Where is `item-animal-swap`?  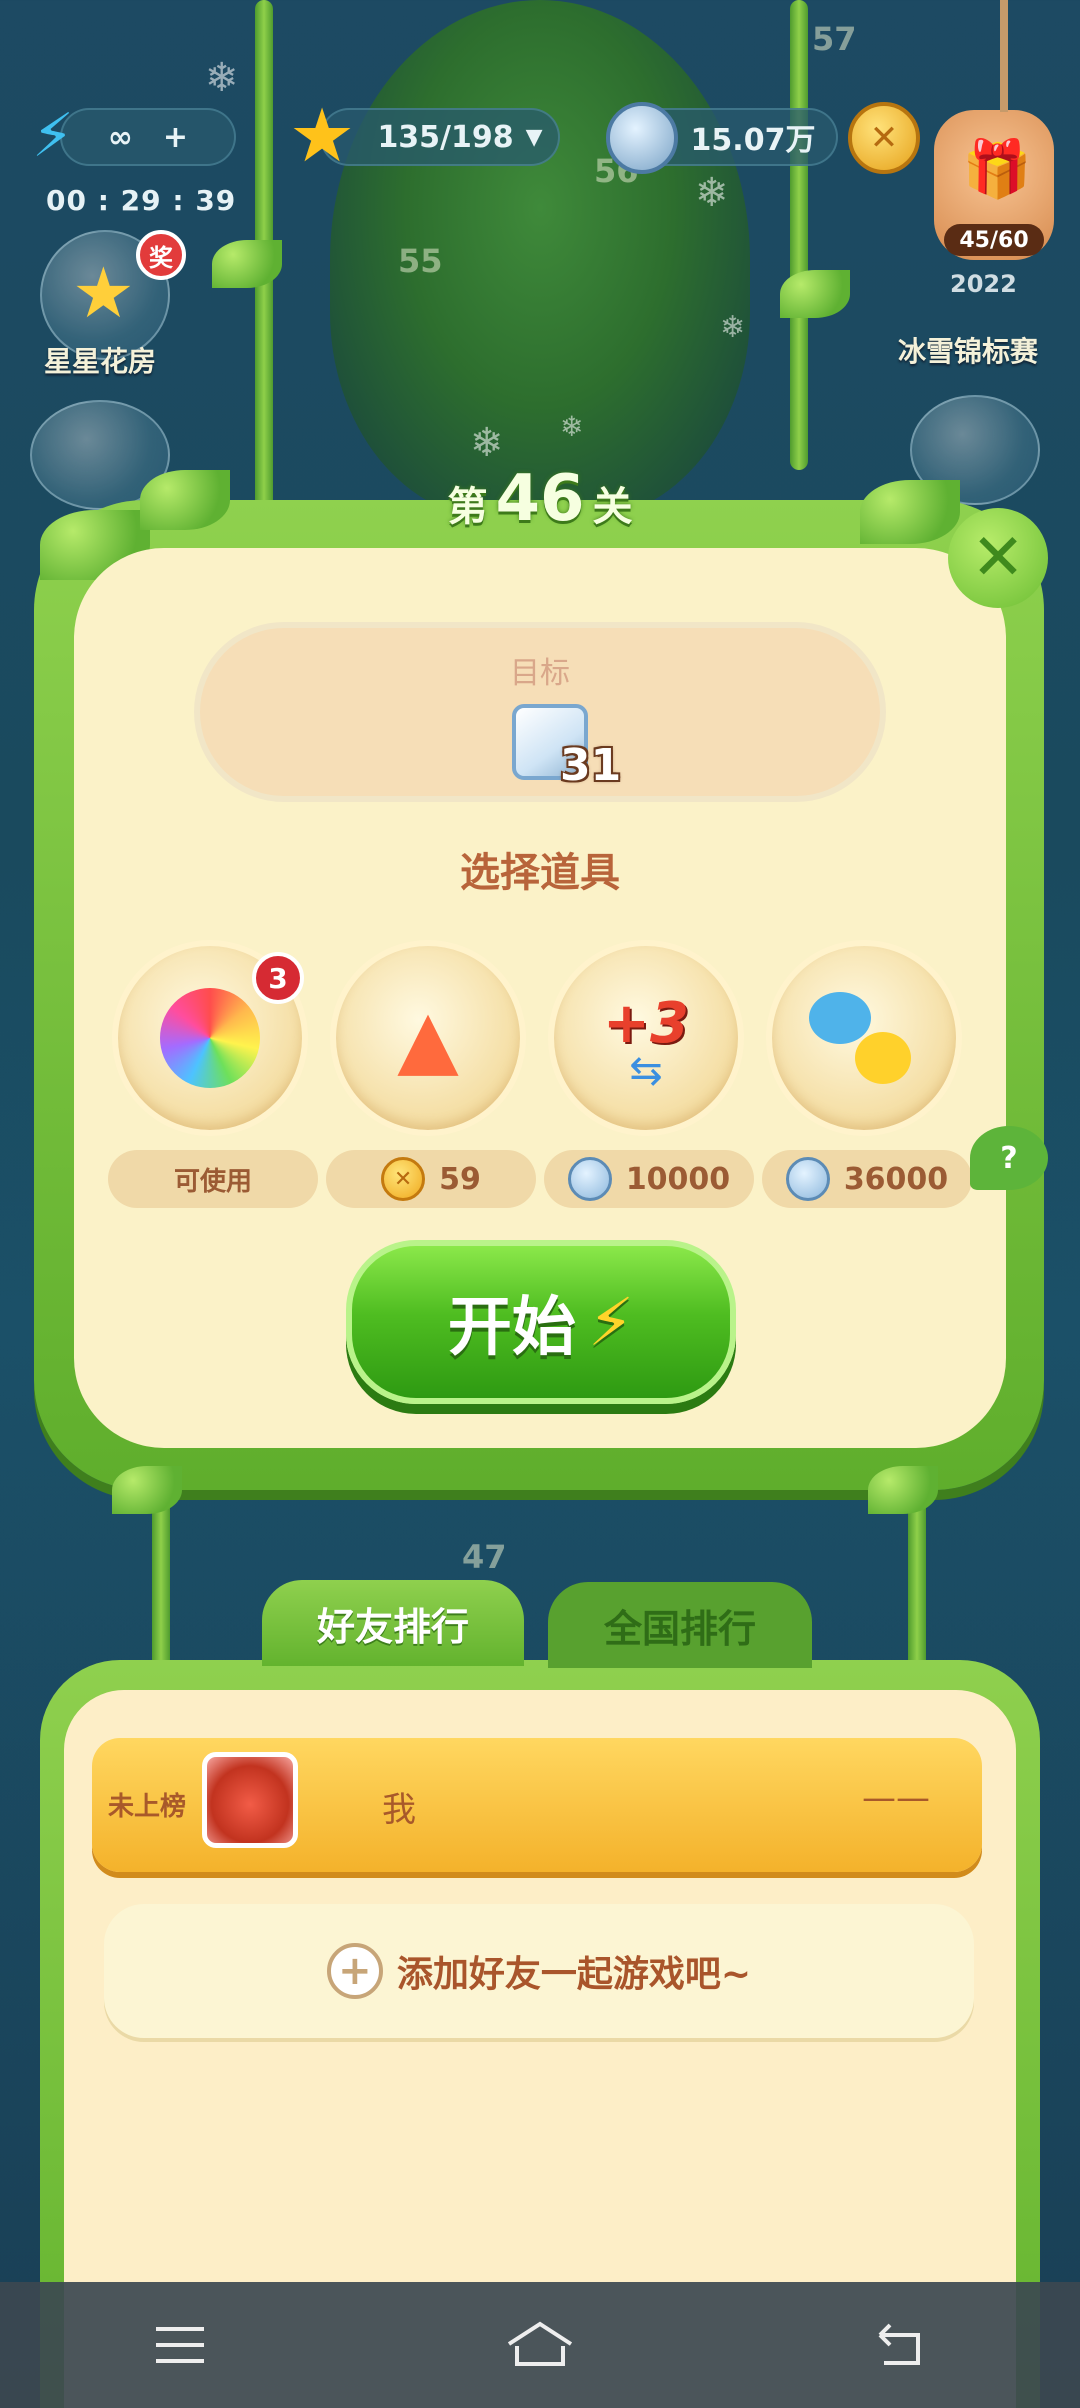
item-animal-swap is located at coordinates (864, 1038).